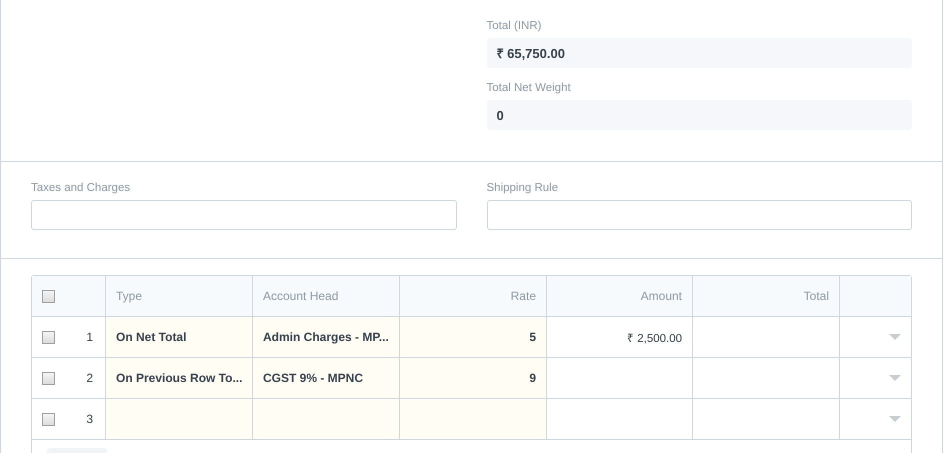 Image resolution: width=949 pixels, height=453 pixels. What do you see at coordinates (89, 337) in the screenshot?
I see `row-number: 1` at bounding box center [89, 337].